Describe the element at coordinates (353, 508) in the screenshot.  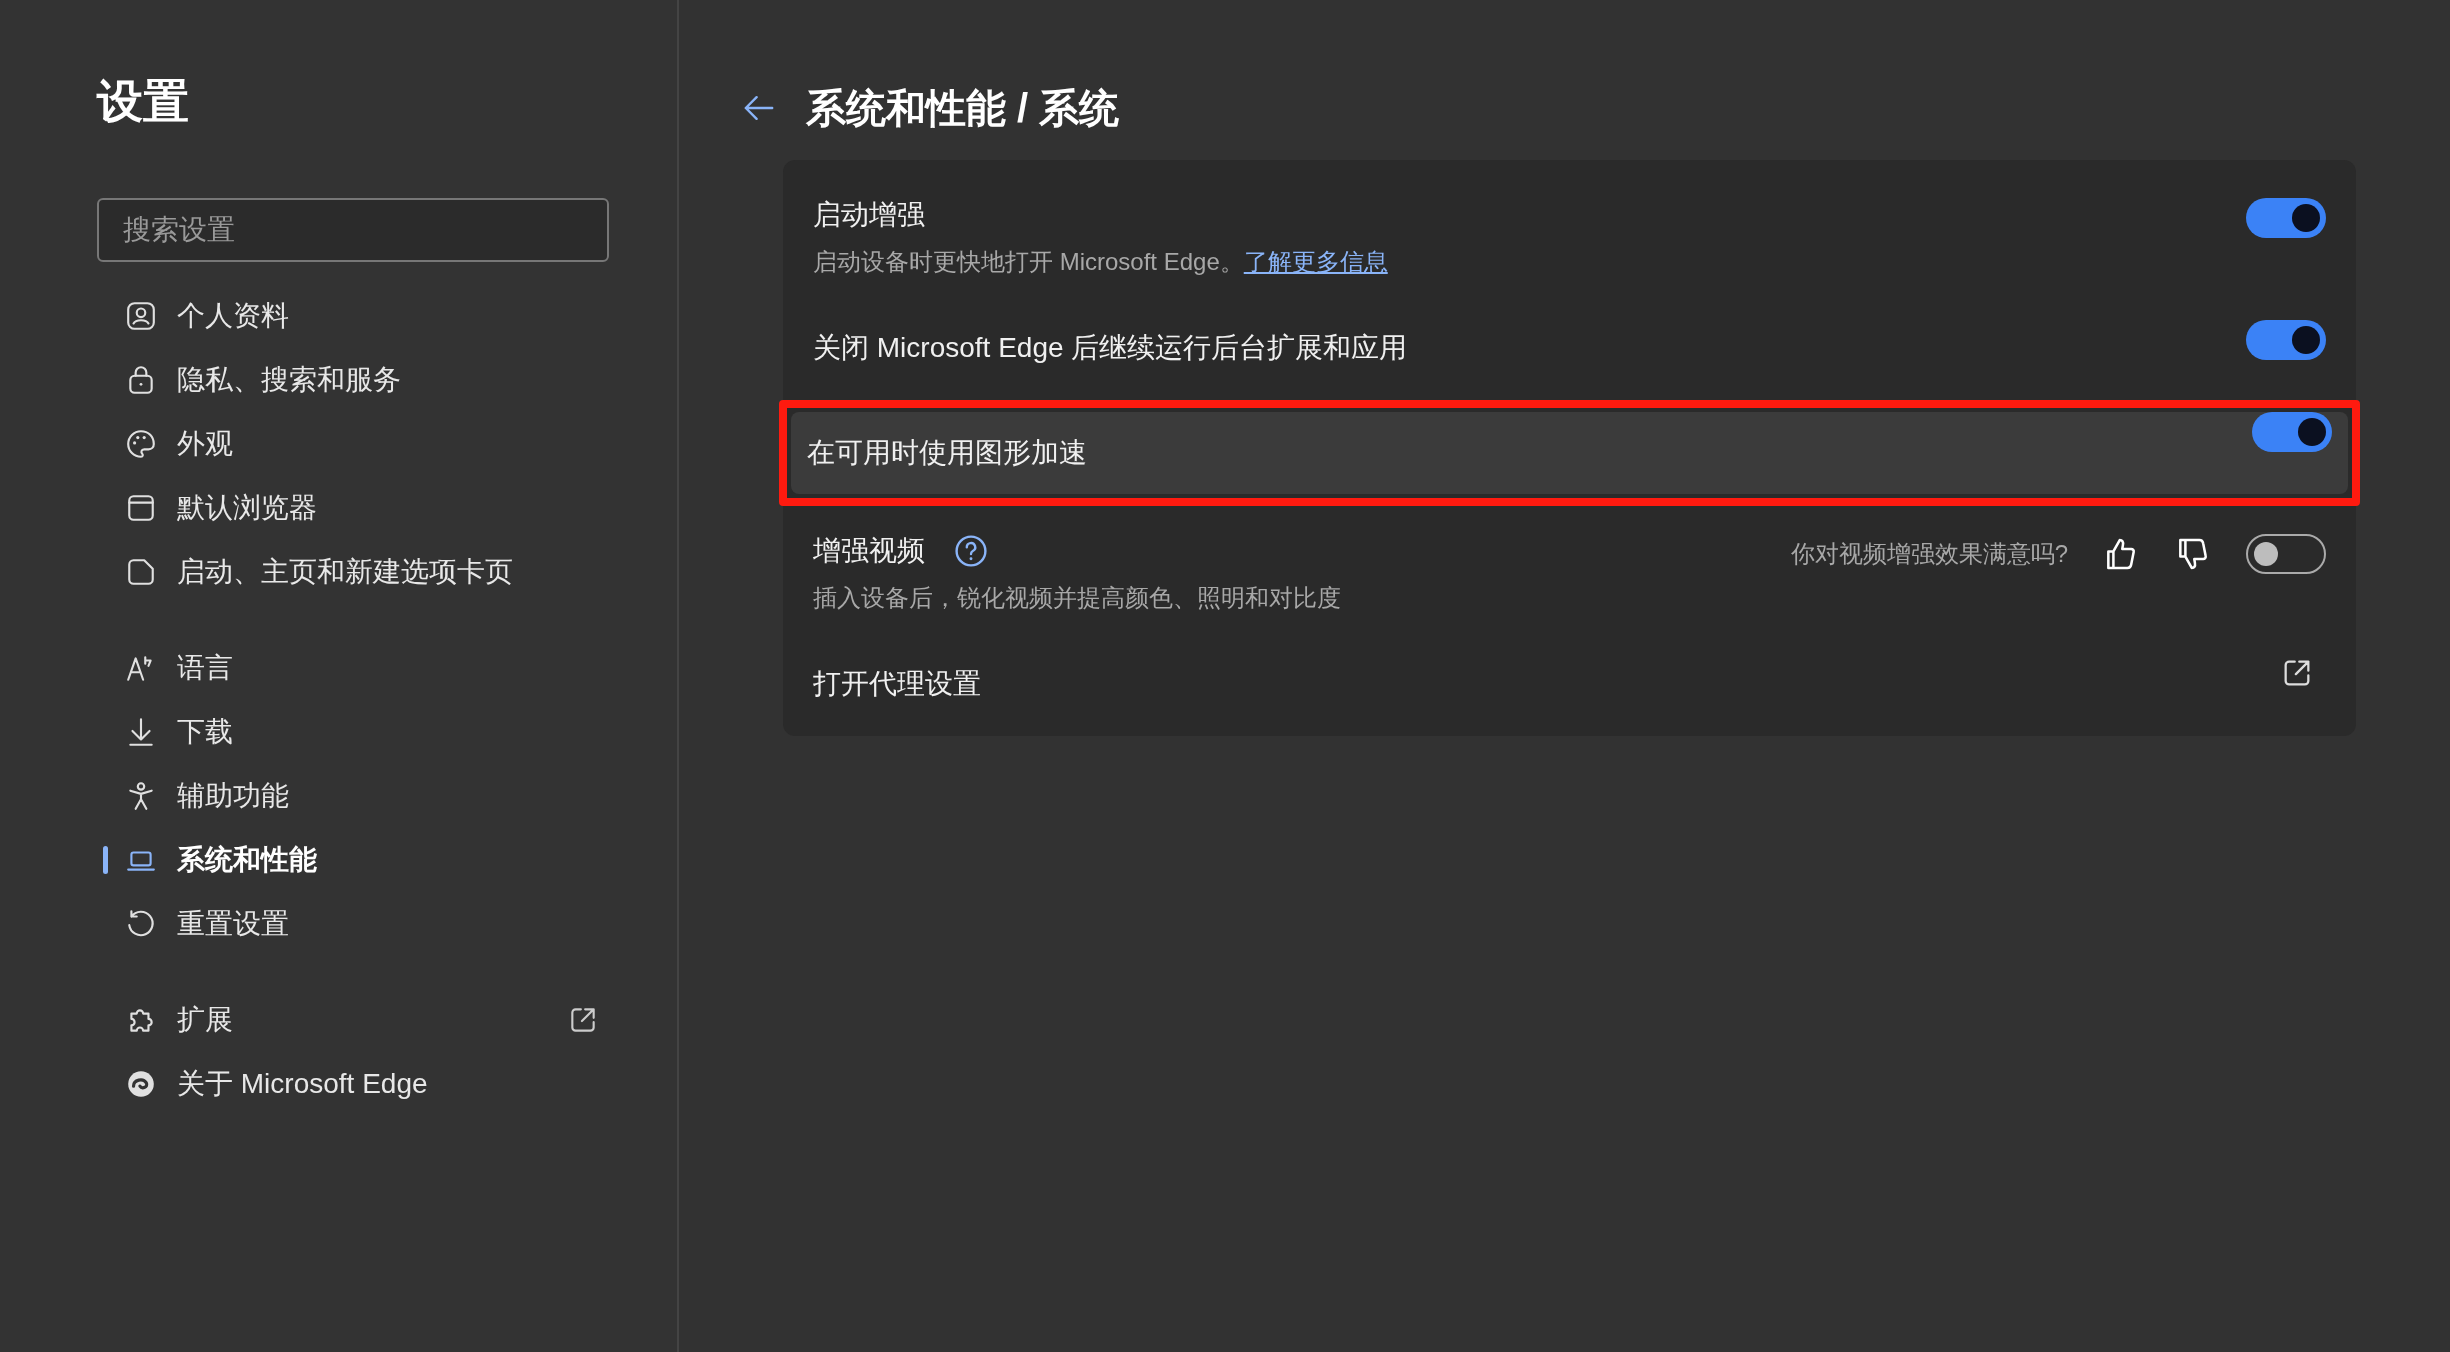
I see `sidebar-item: 默认浏览器` at that location.